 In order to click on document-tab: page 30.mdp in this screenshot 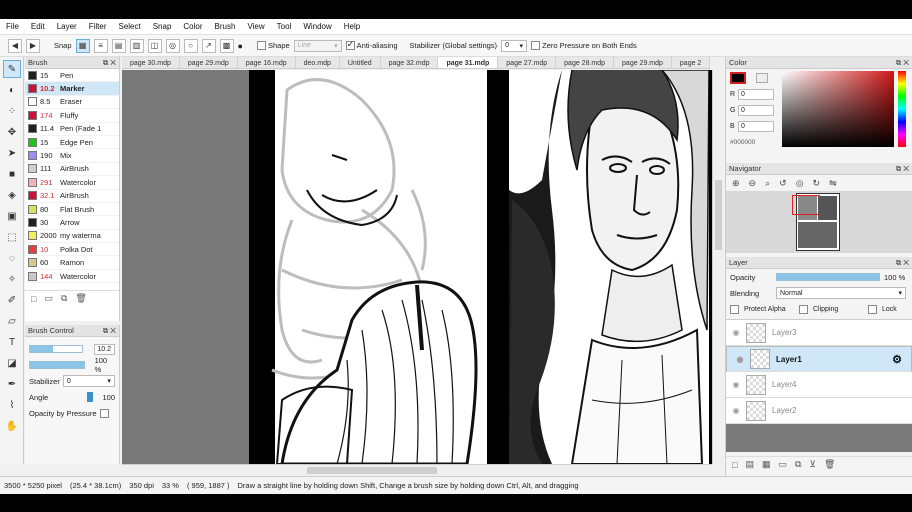, I will do `click(151, 62)`.